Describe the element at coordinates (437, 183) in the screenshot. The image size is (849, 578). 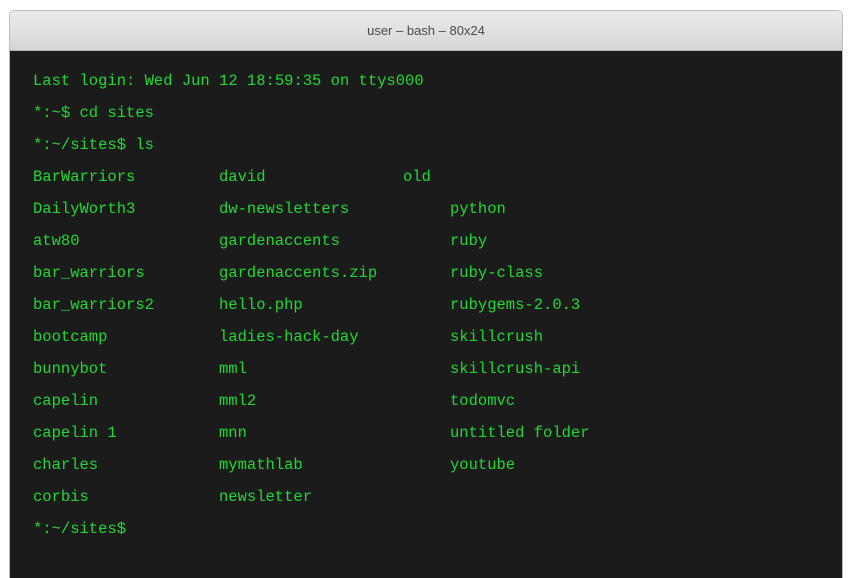
I see `listing-row: BarWarriors david old` at that location.